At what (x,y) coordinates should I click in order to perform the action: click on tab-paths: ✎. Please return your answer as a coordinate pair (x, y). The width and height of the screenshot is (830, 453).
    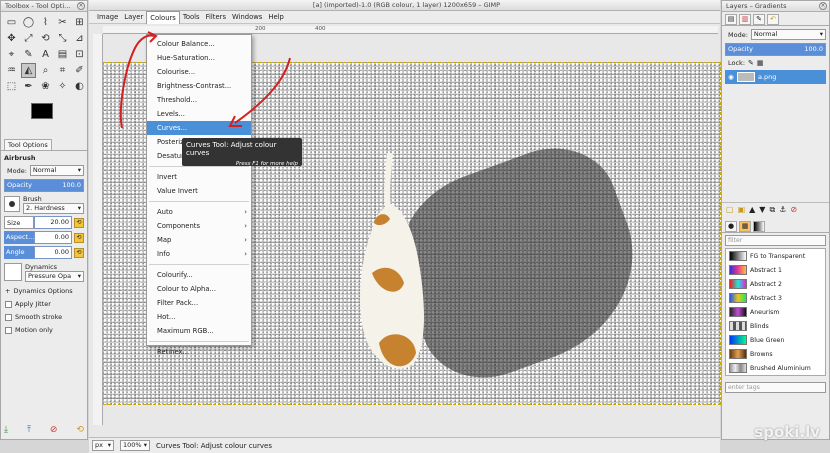
    Looking at the image, I should click on (759, 19).